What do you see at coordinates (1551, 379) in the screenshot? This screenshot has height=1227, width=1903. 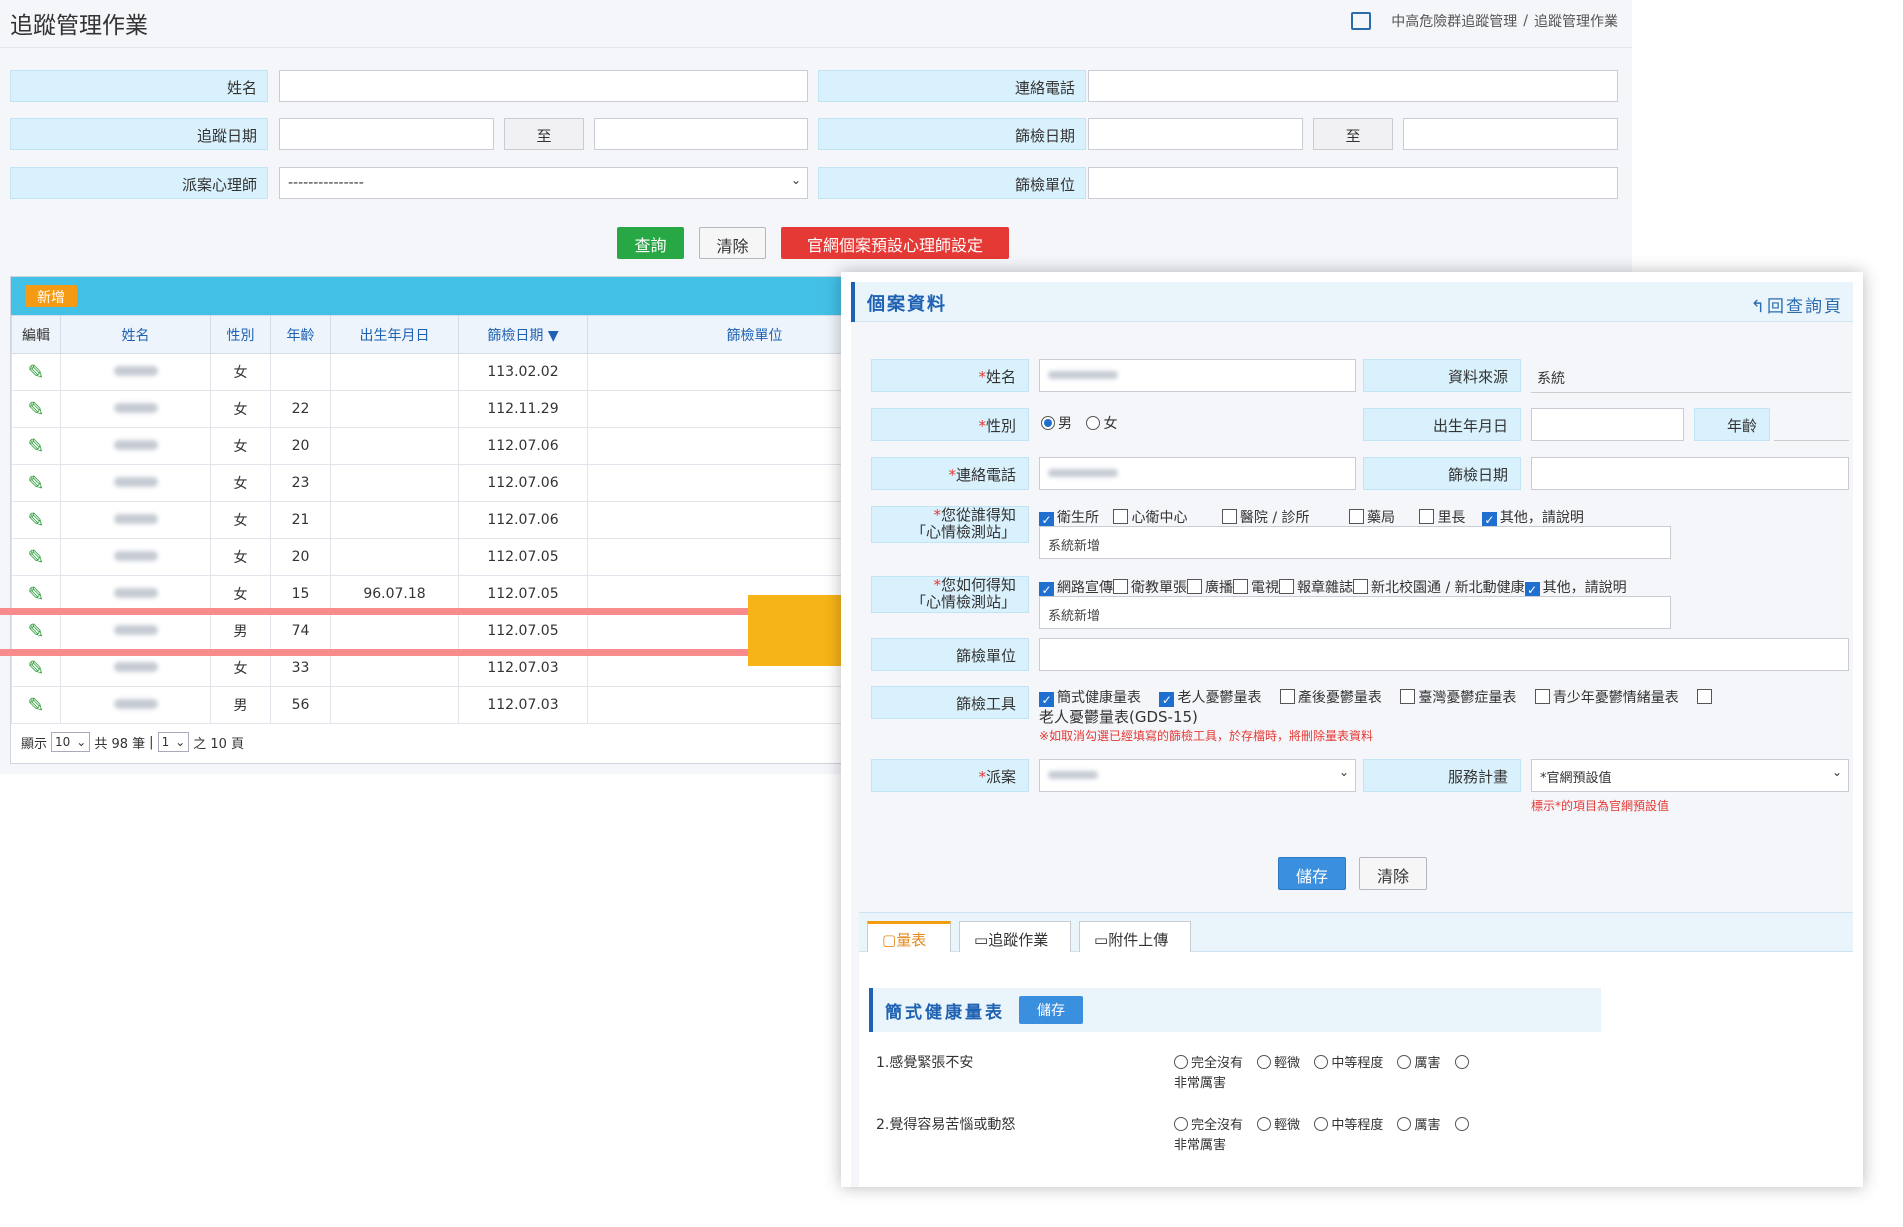 I see `source-value: 系統` at bounding box center [1551, 379].